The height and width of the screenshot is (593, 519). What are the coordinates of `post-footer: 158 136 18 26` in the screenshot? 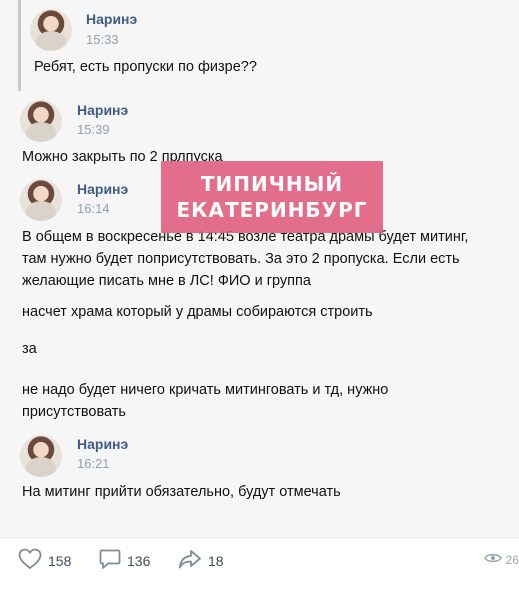 It's located at (259, 565).